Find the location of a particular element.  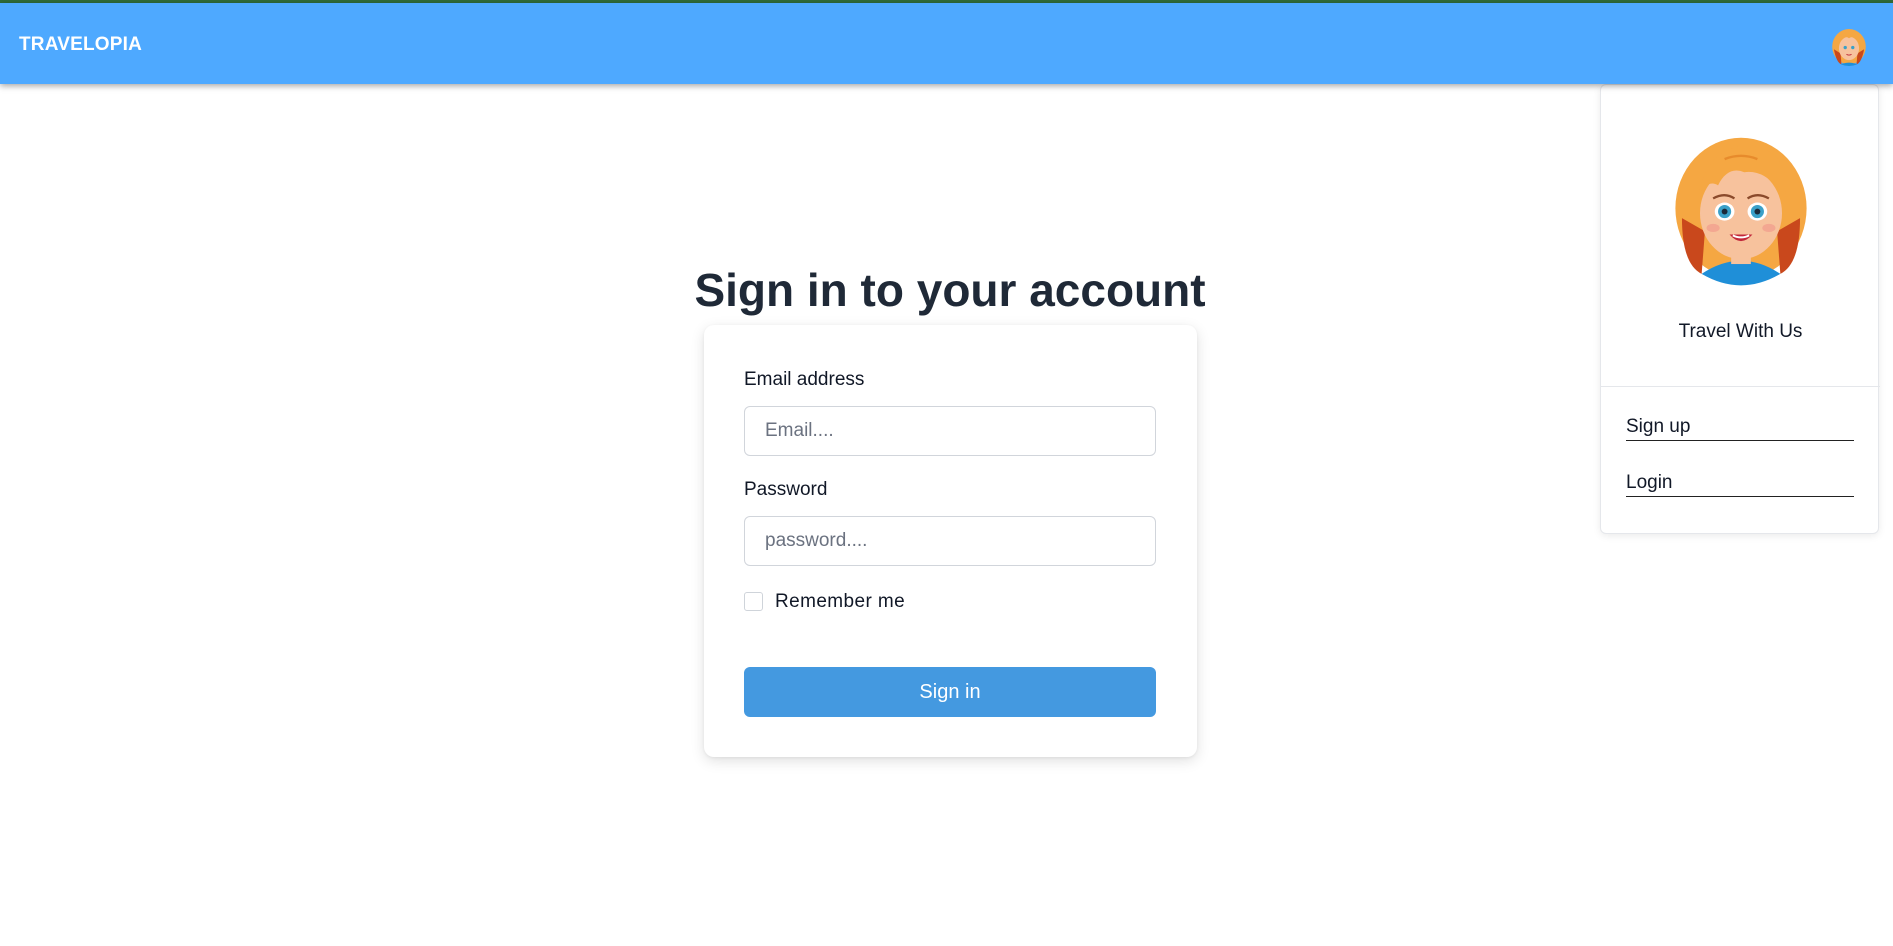

password-label: Password is located at coordinates (786, 489).